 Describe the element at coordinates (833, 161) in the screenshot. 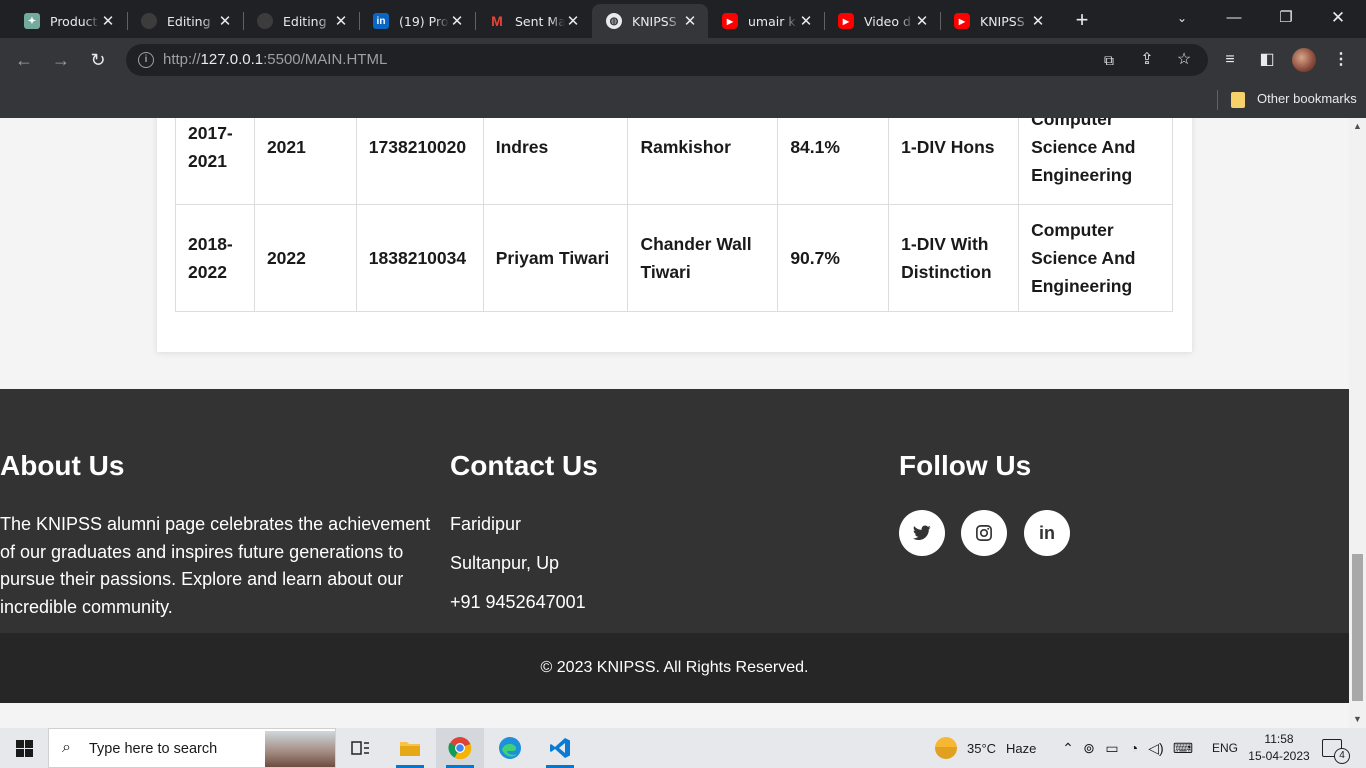

I see `cell-percentage: 84.1%` at that location.